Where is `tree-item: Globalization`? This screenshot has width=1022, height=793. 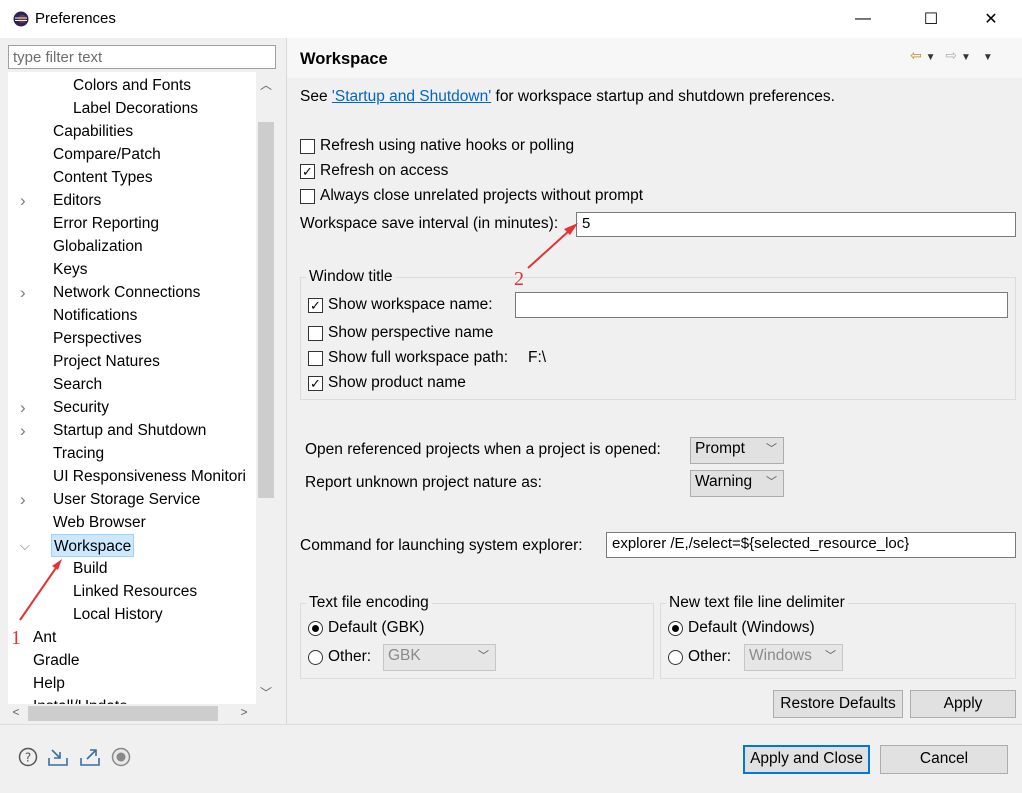
tree-item: Globalization is located at coordinates (98, 246).